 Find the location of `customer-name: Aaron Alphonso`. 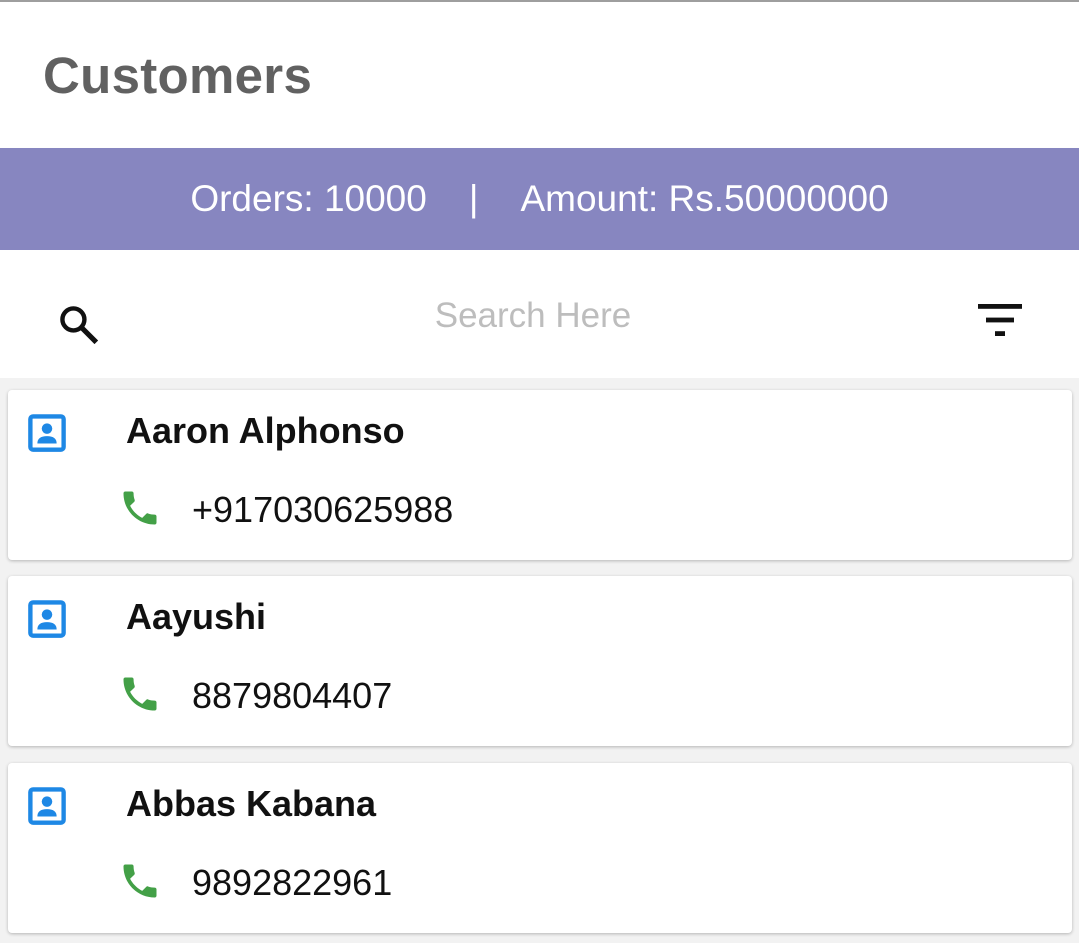

customer-name: Aaron Alphonso is located at coordinates (265, 430).